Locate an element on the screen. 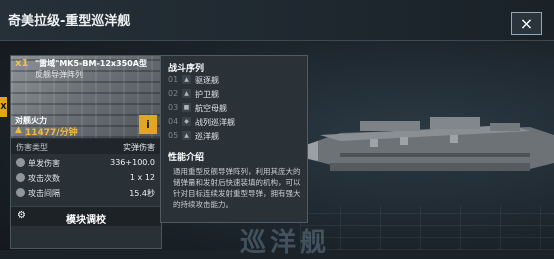  fleet-item: 05 ▲ 巡洋舰 is located at coordinates (236, 136).